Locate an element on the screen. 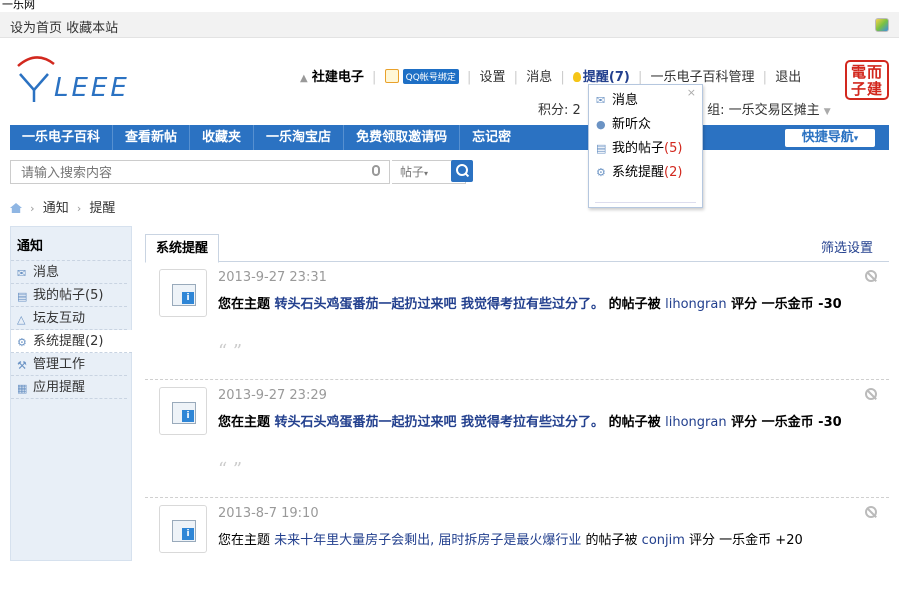 The image size is (899, 608). qq-icon is located at coordinates (391, 76).